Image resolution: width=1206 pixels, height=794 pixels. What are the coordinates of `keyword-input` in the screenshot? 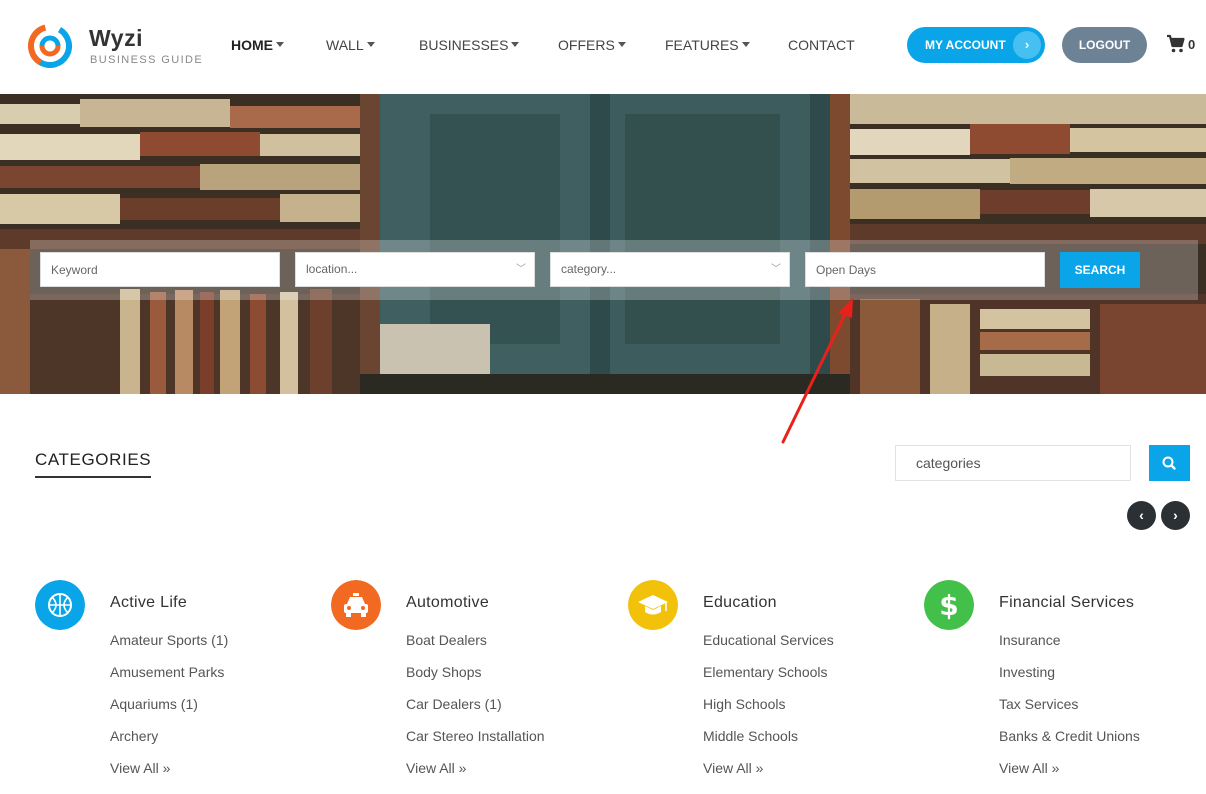 It's located at (165, 269).